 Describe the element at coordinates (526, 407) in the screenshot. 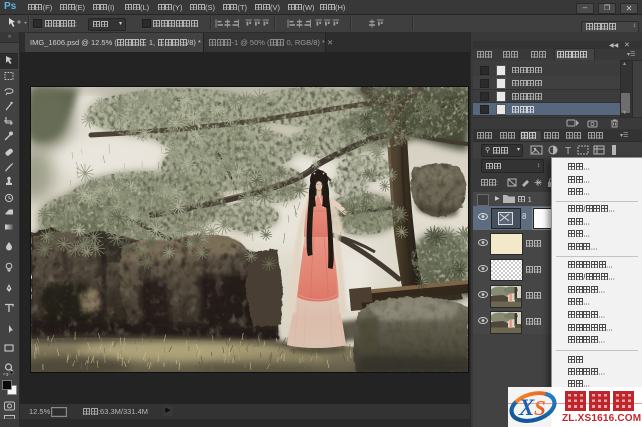

I see `svg-text: X` at that location.